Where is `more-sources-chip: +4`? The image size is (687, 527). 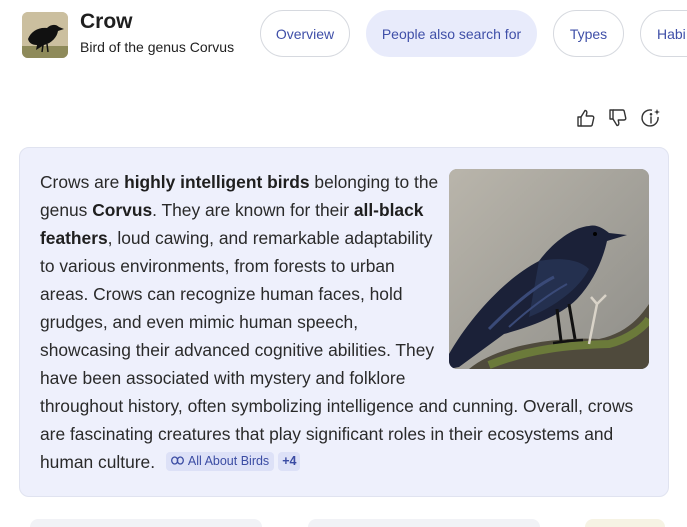
more-sources-chip: +4 is located at coordinates (289, 461).